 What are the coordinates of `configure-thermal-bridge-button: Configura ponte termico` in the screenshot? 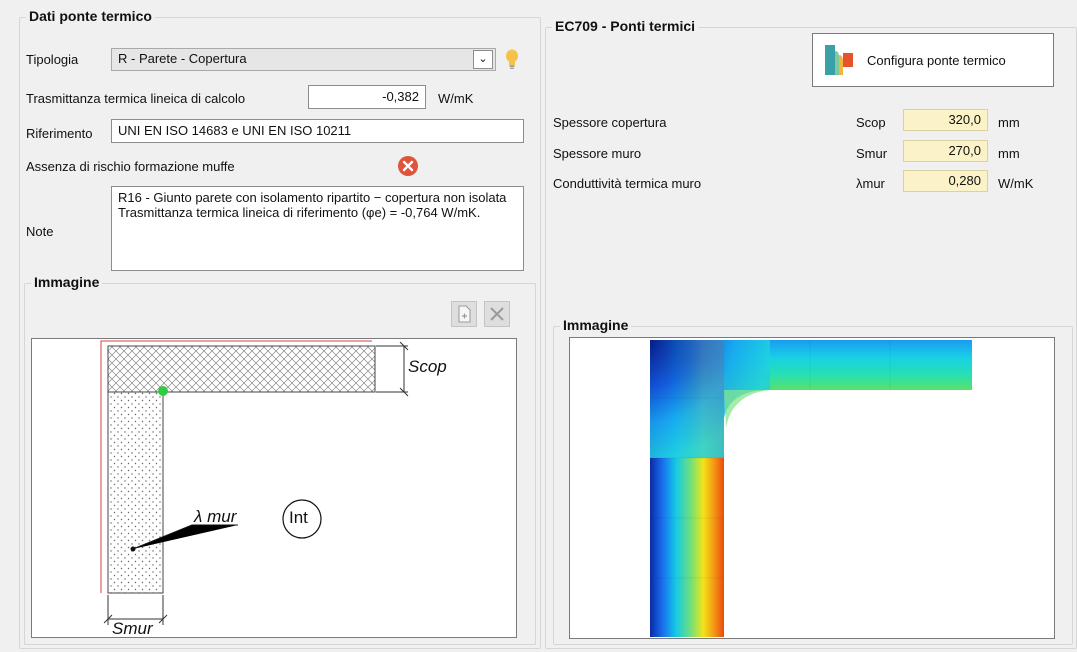 It's located at (933, 60).